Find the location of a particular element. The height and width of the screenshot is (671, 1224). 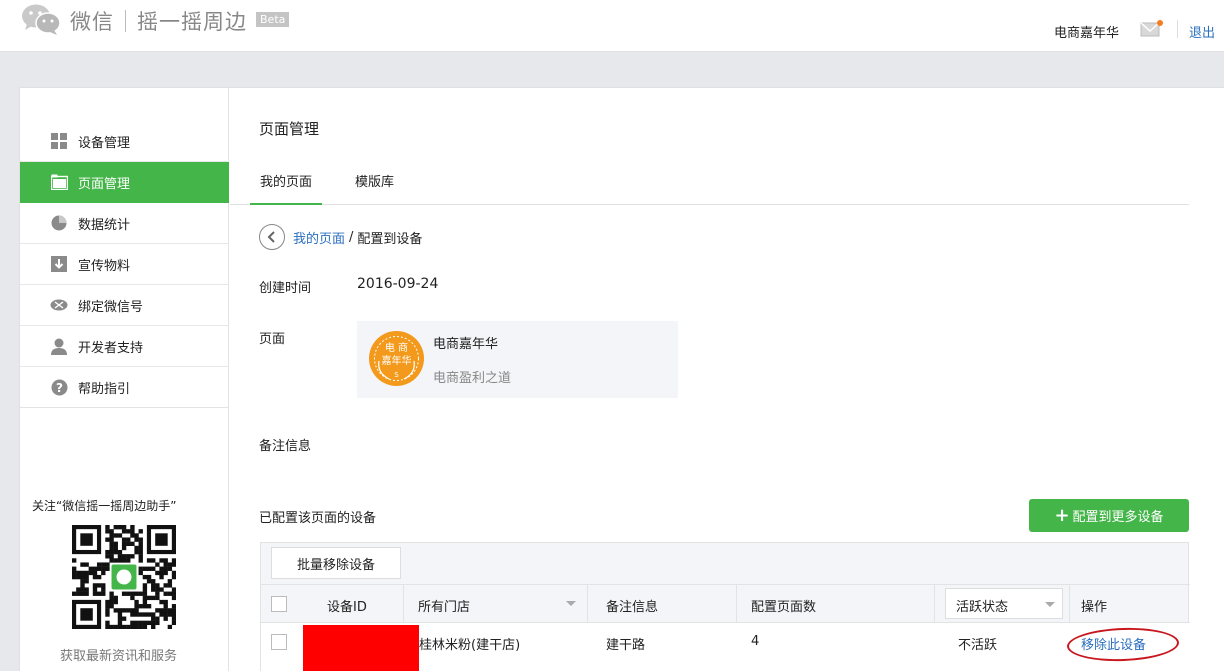

product-name: 摇一摇周边 is located at coordinates (192, 22).